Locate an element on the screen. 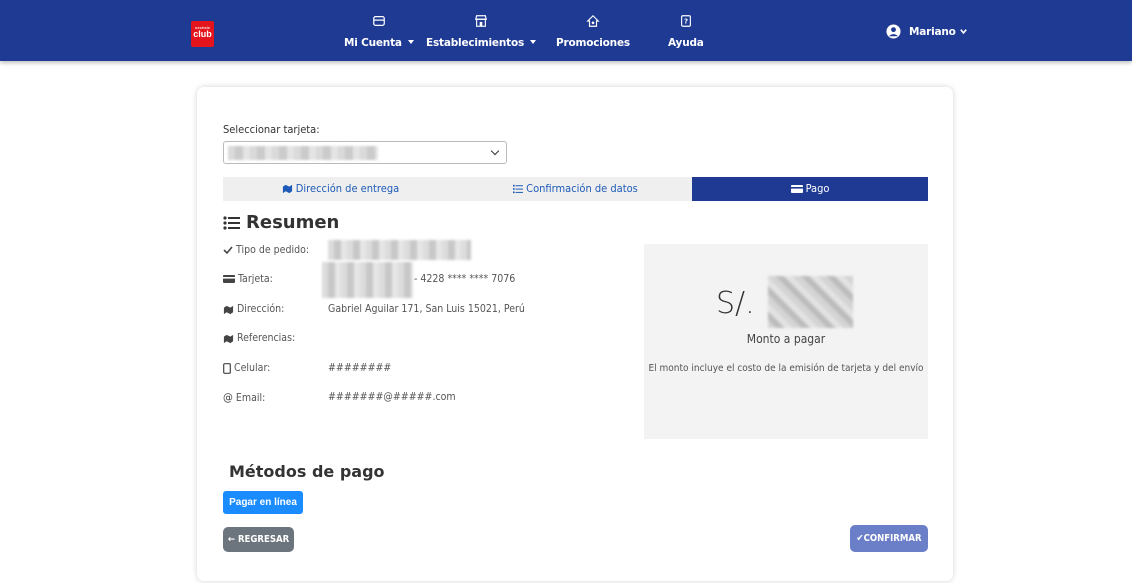 This screenshot has width=1132, height=583. back-button-label: REGRESAR is located at coordinates (263, 539).